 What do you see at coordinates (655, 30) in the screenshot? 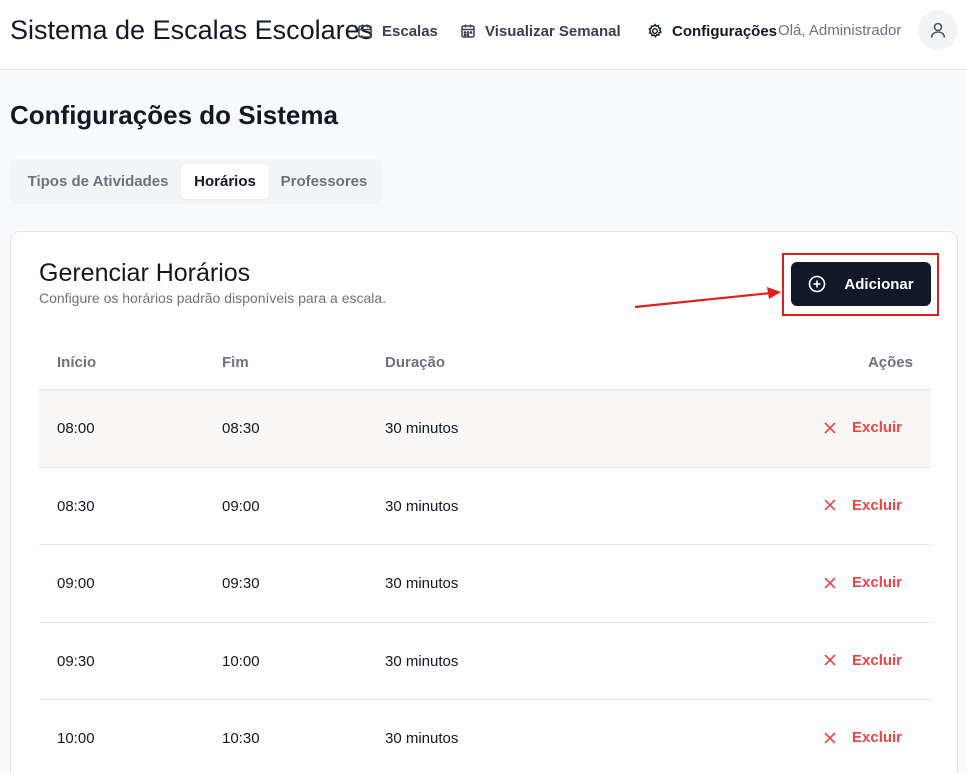
I see `gear-icon` at bounding box center [655, 30].